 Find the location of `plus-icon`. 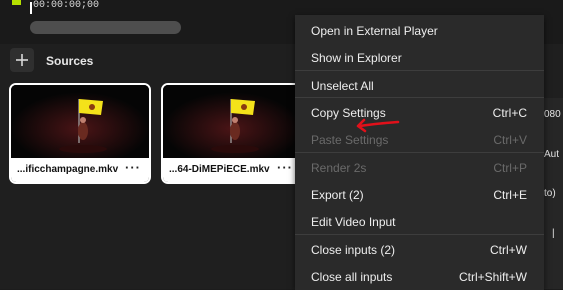

plus-icon is located at coordinates (22, 60).